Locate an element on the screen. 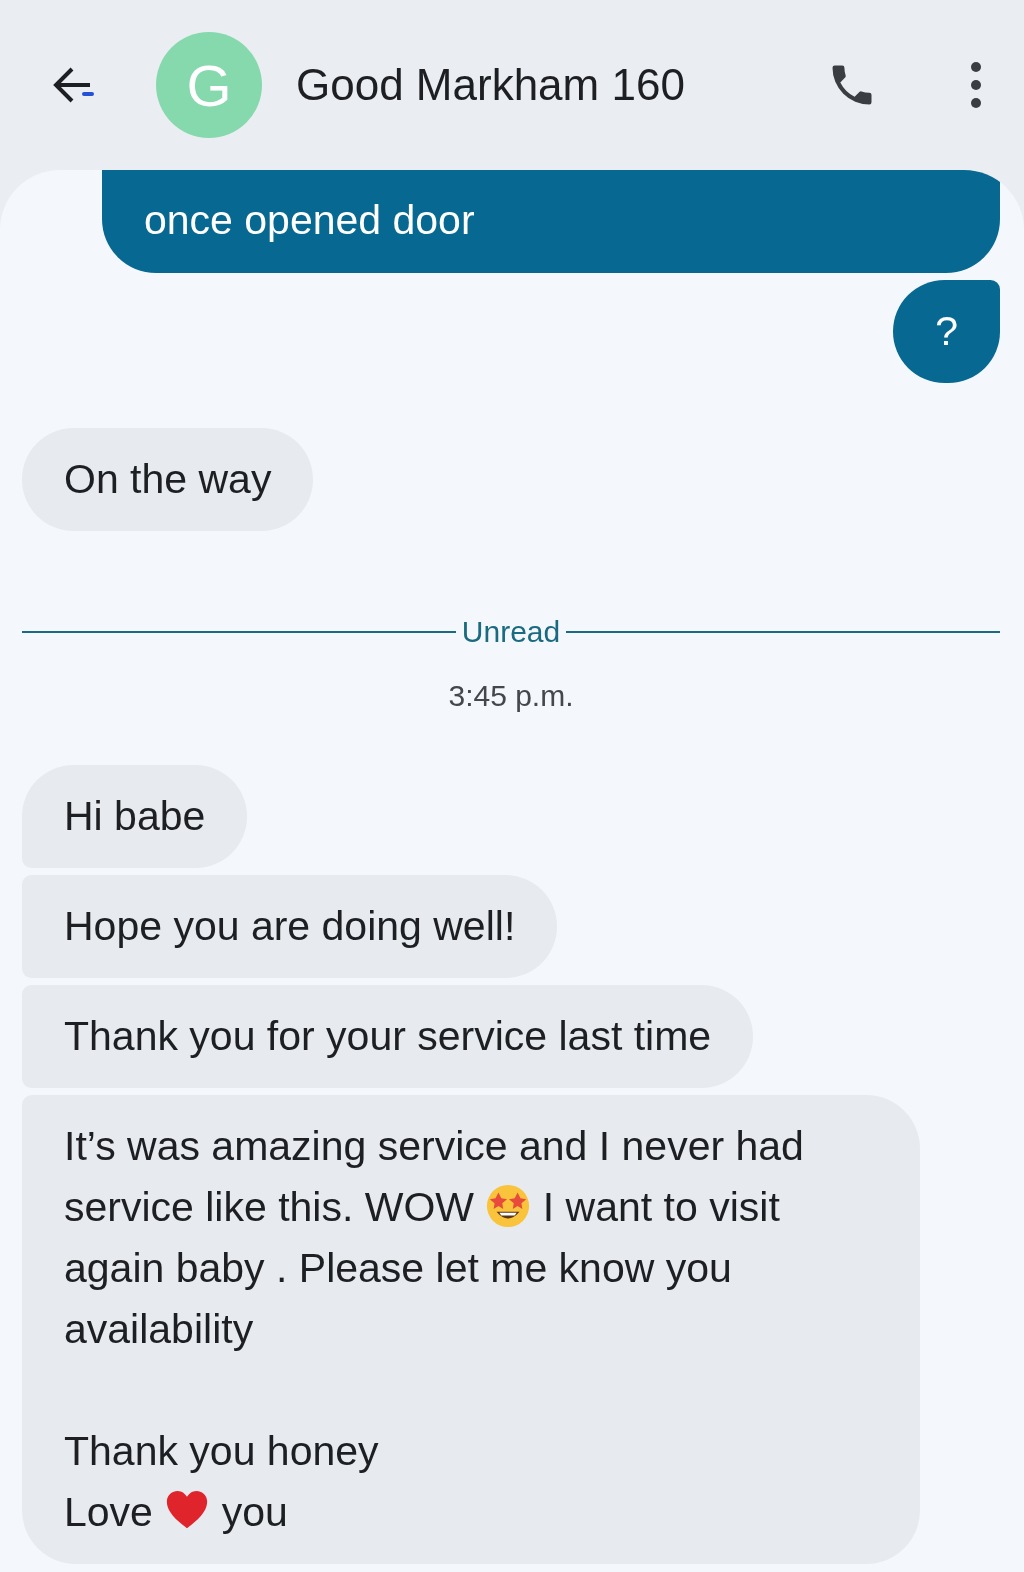  contact-avatar: G is located at coordinates (209, 85).